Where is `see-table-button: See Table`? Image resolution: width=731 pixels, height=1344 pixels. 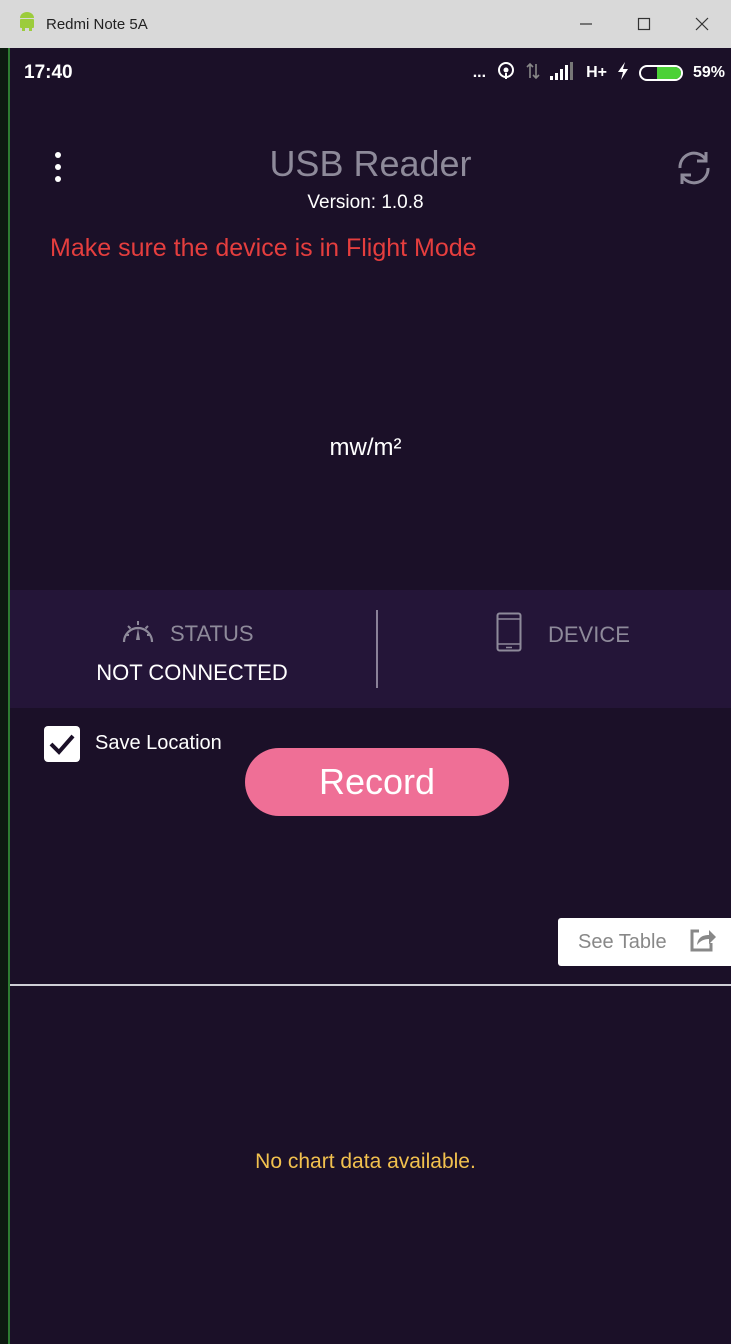 see-table-button: See Table is located at coordinates (644, 942).